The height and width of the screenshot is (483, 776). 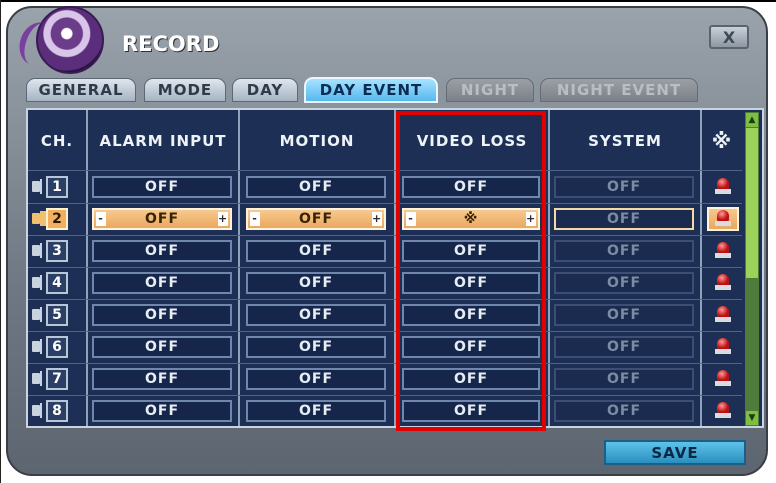 I want to click on window-title: RECORD, so click(x=171, y=44).